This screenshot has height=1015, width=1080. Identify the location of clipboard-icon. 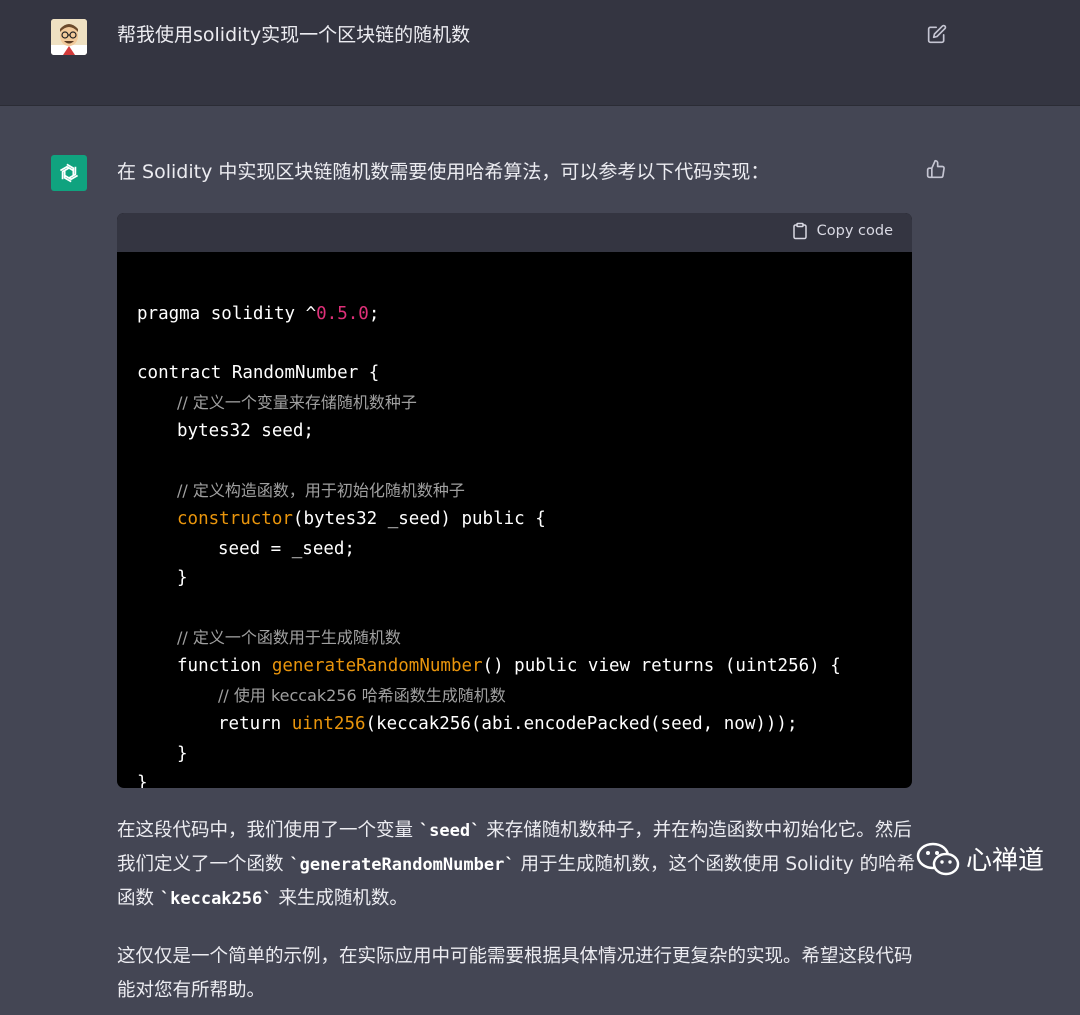
(799, 231).